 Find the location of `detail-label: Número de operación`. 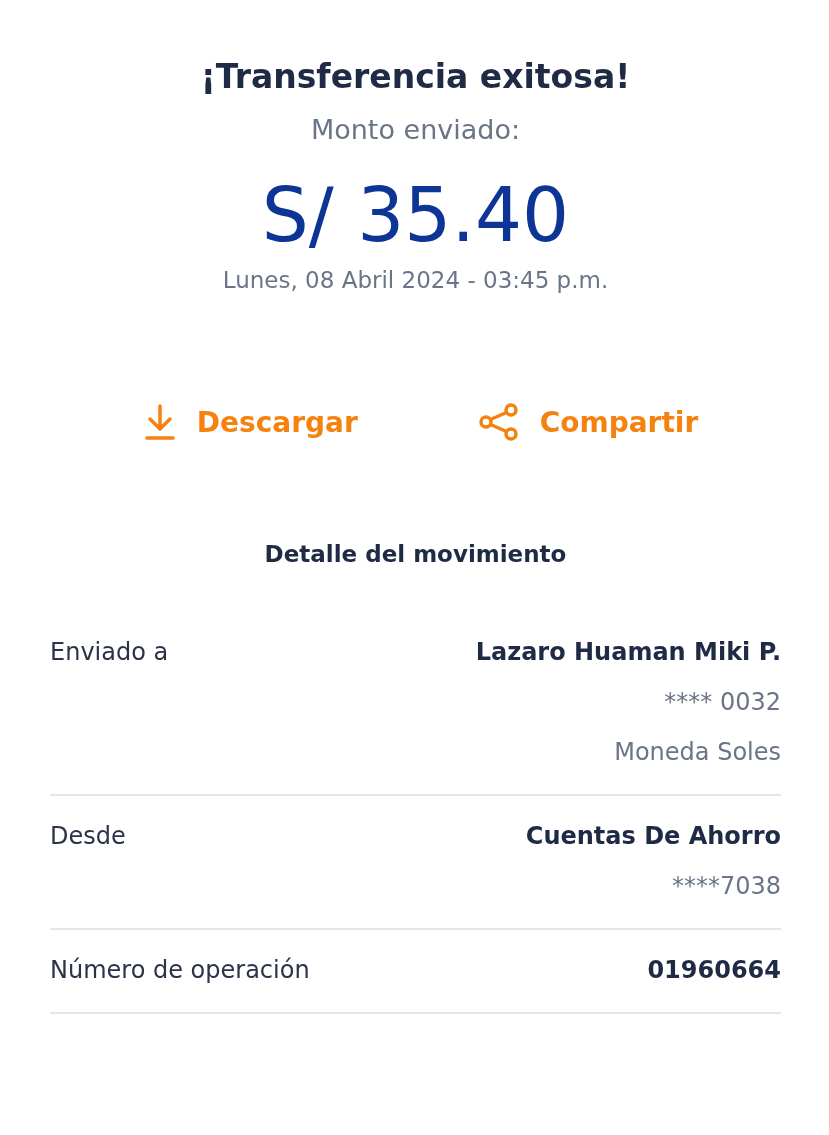

detail-label: Número de operación is located at coordinates (180, 970).